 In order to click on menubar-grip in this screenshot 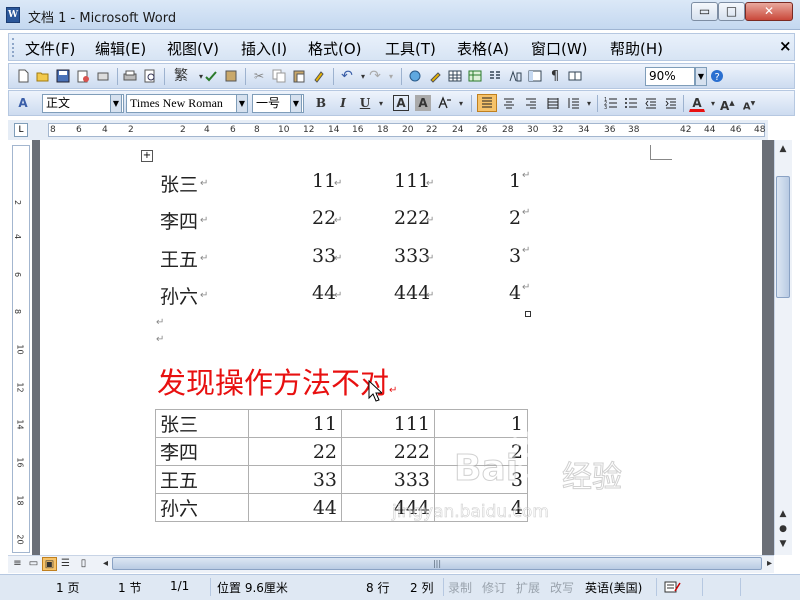, I will do `click(14, 47)`.